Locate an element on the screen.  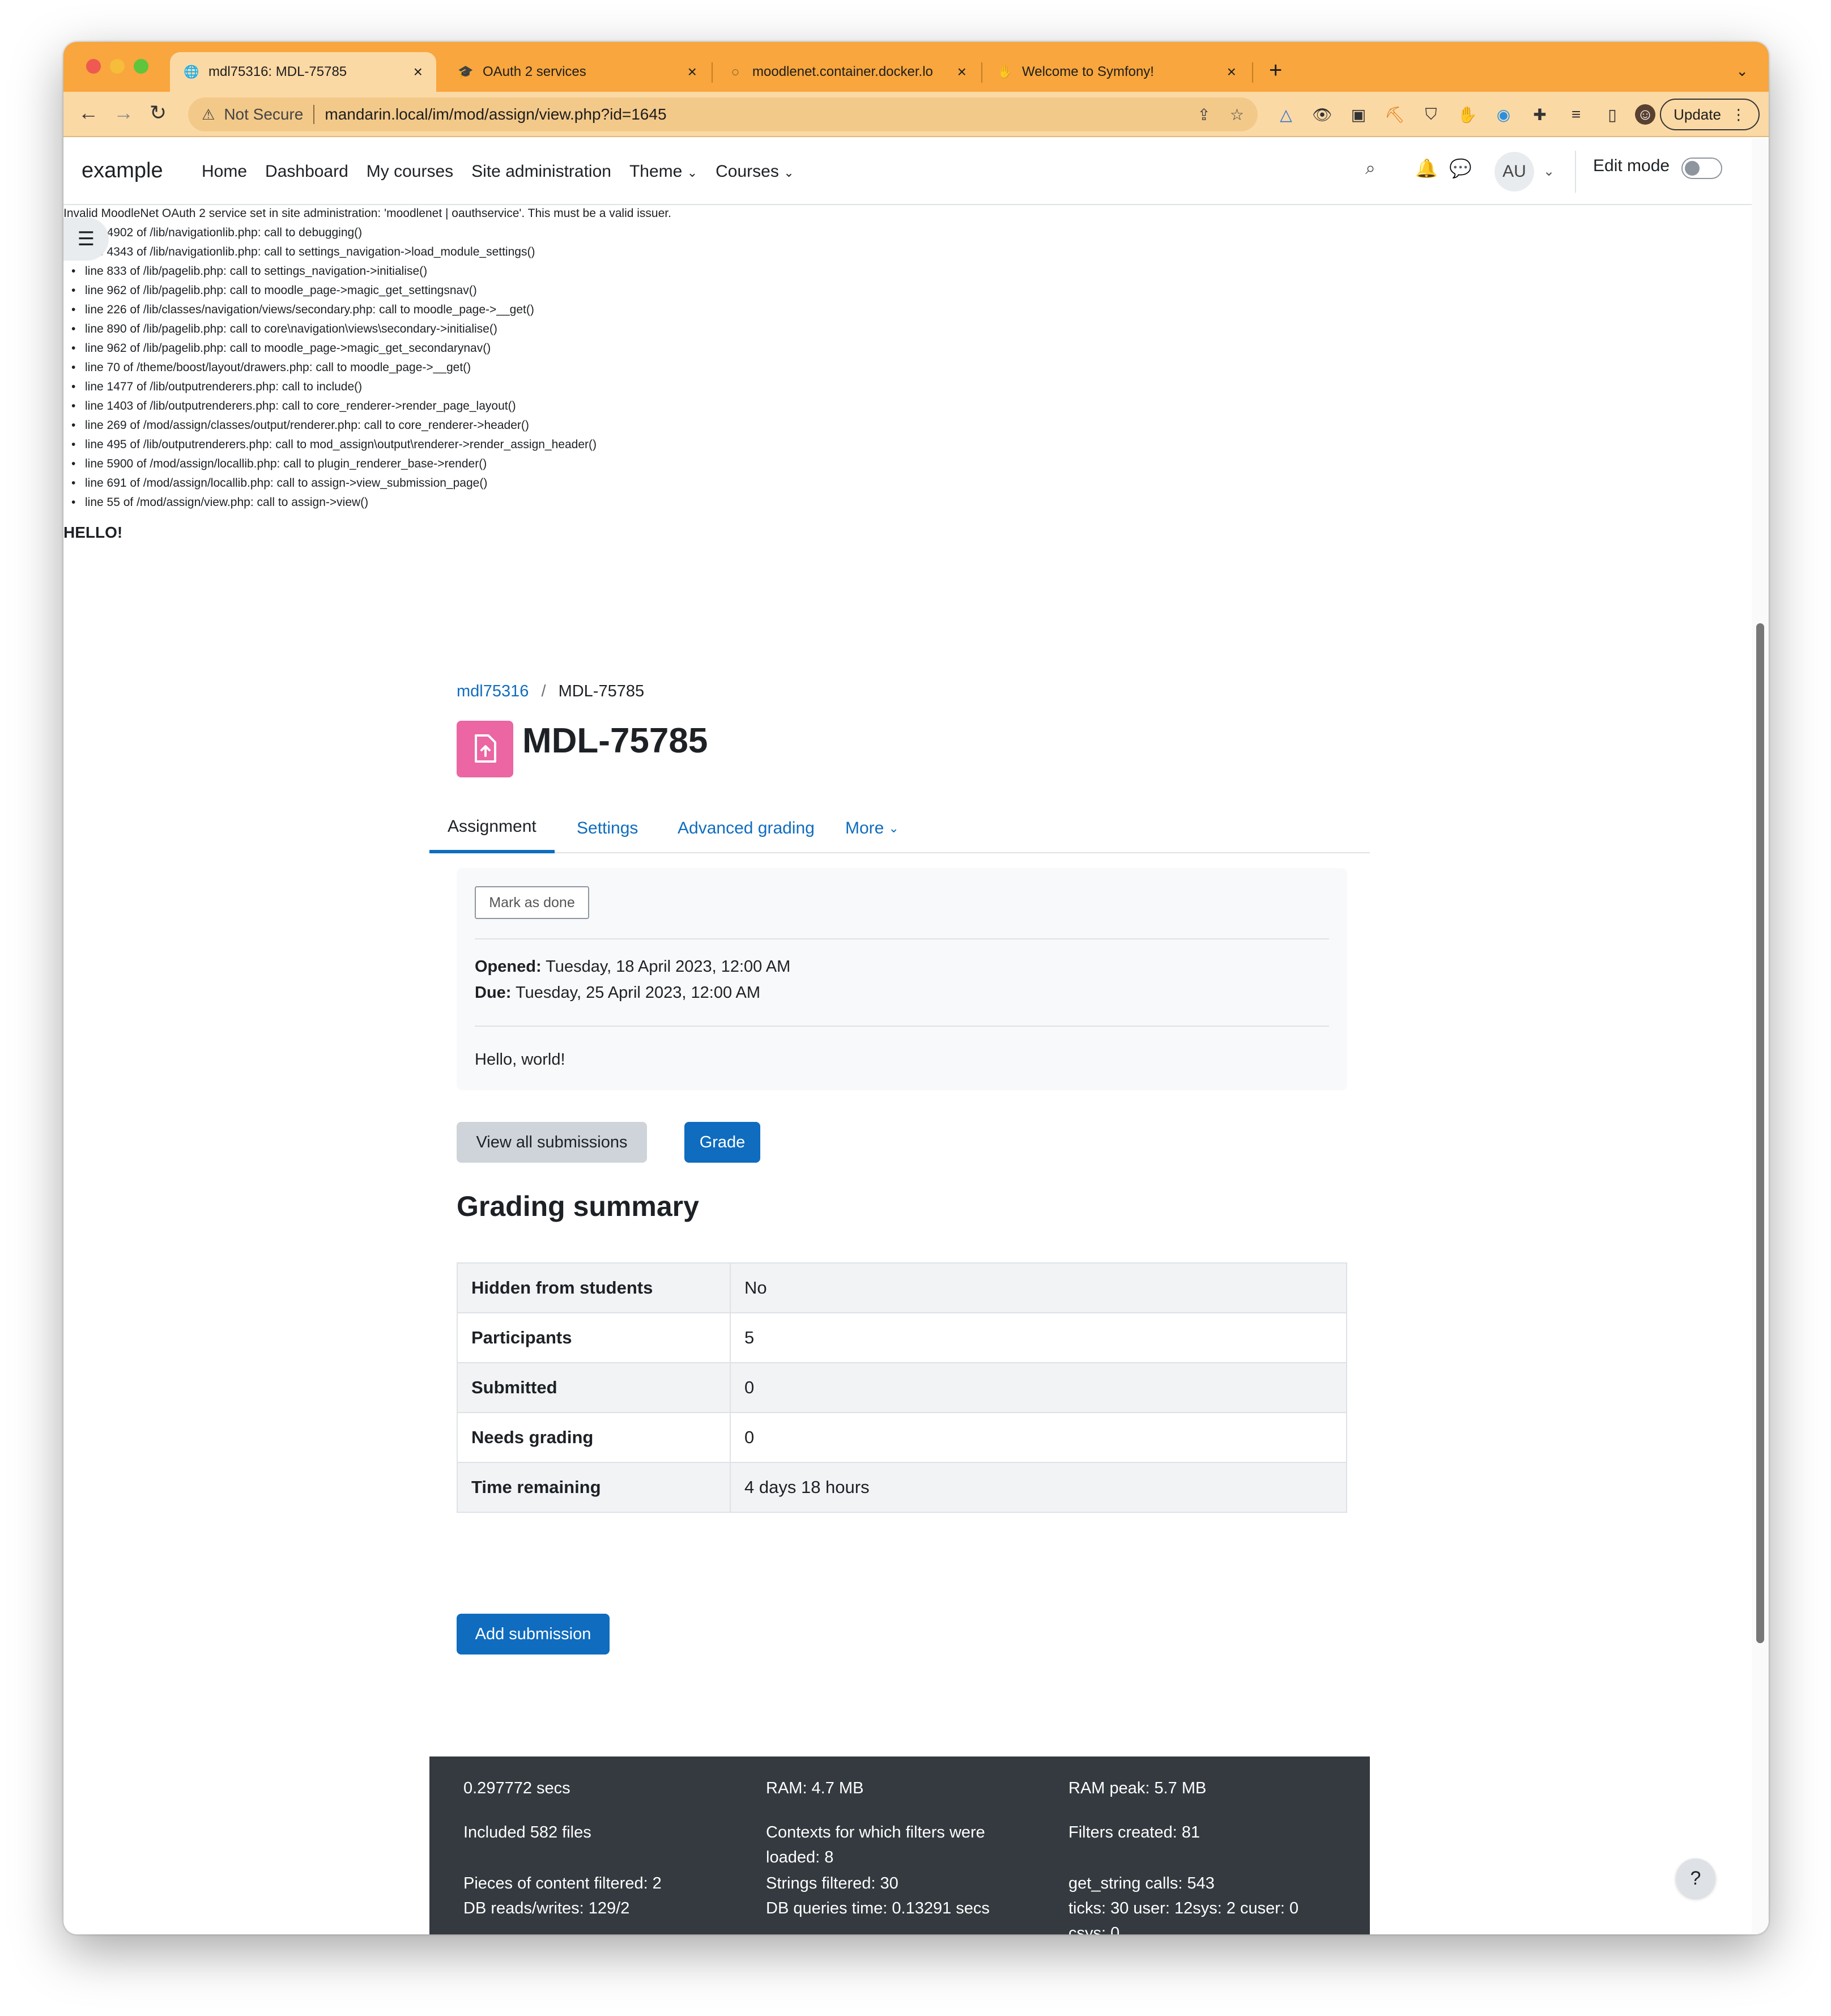
back-arrow-icon: ← is located at coordinates (88, 113).